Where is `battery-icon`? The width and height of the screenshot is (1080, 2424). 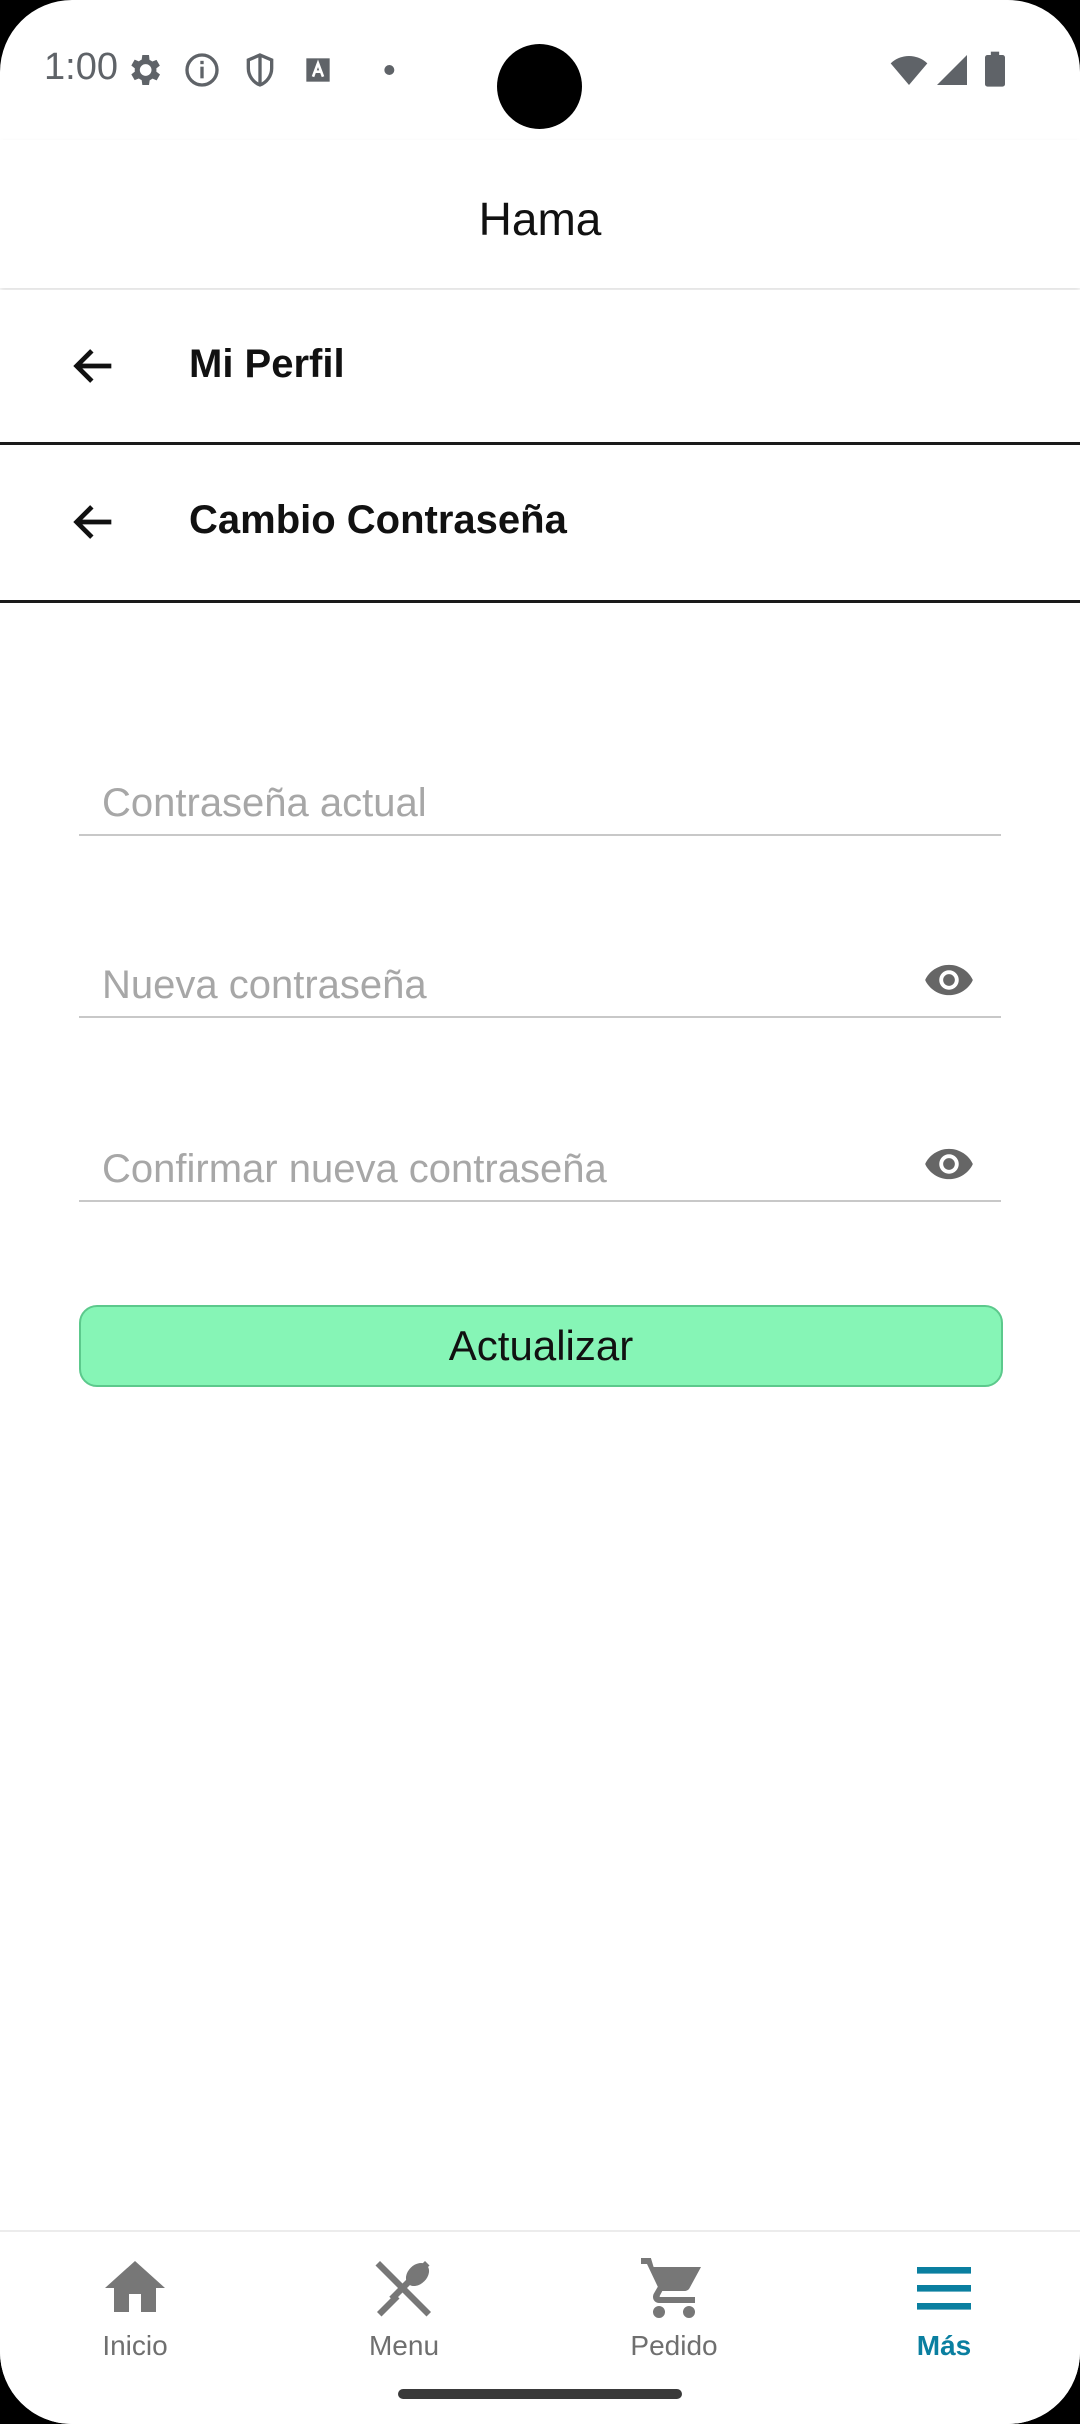 battery-icon is located at coordinates (995, 69).